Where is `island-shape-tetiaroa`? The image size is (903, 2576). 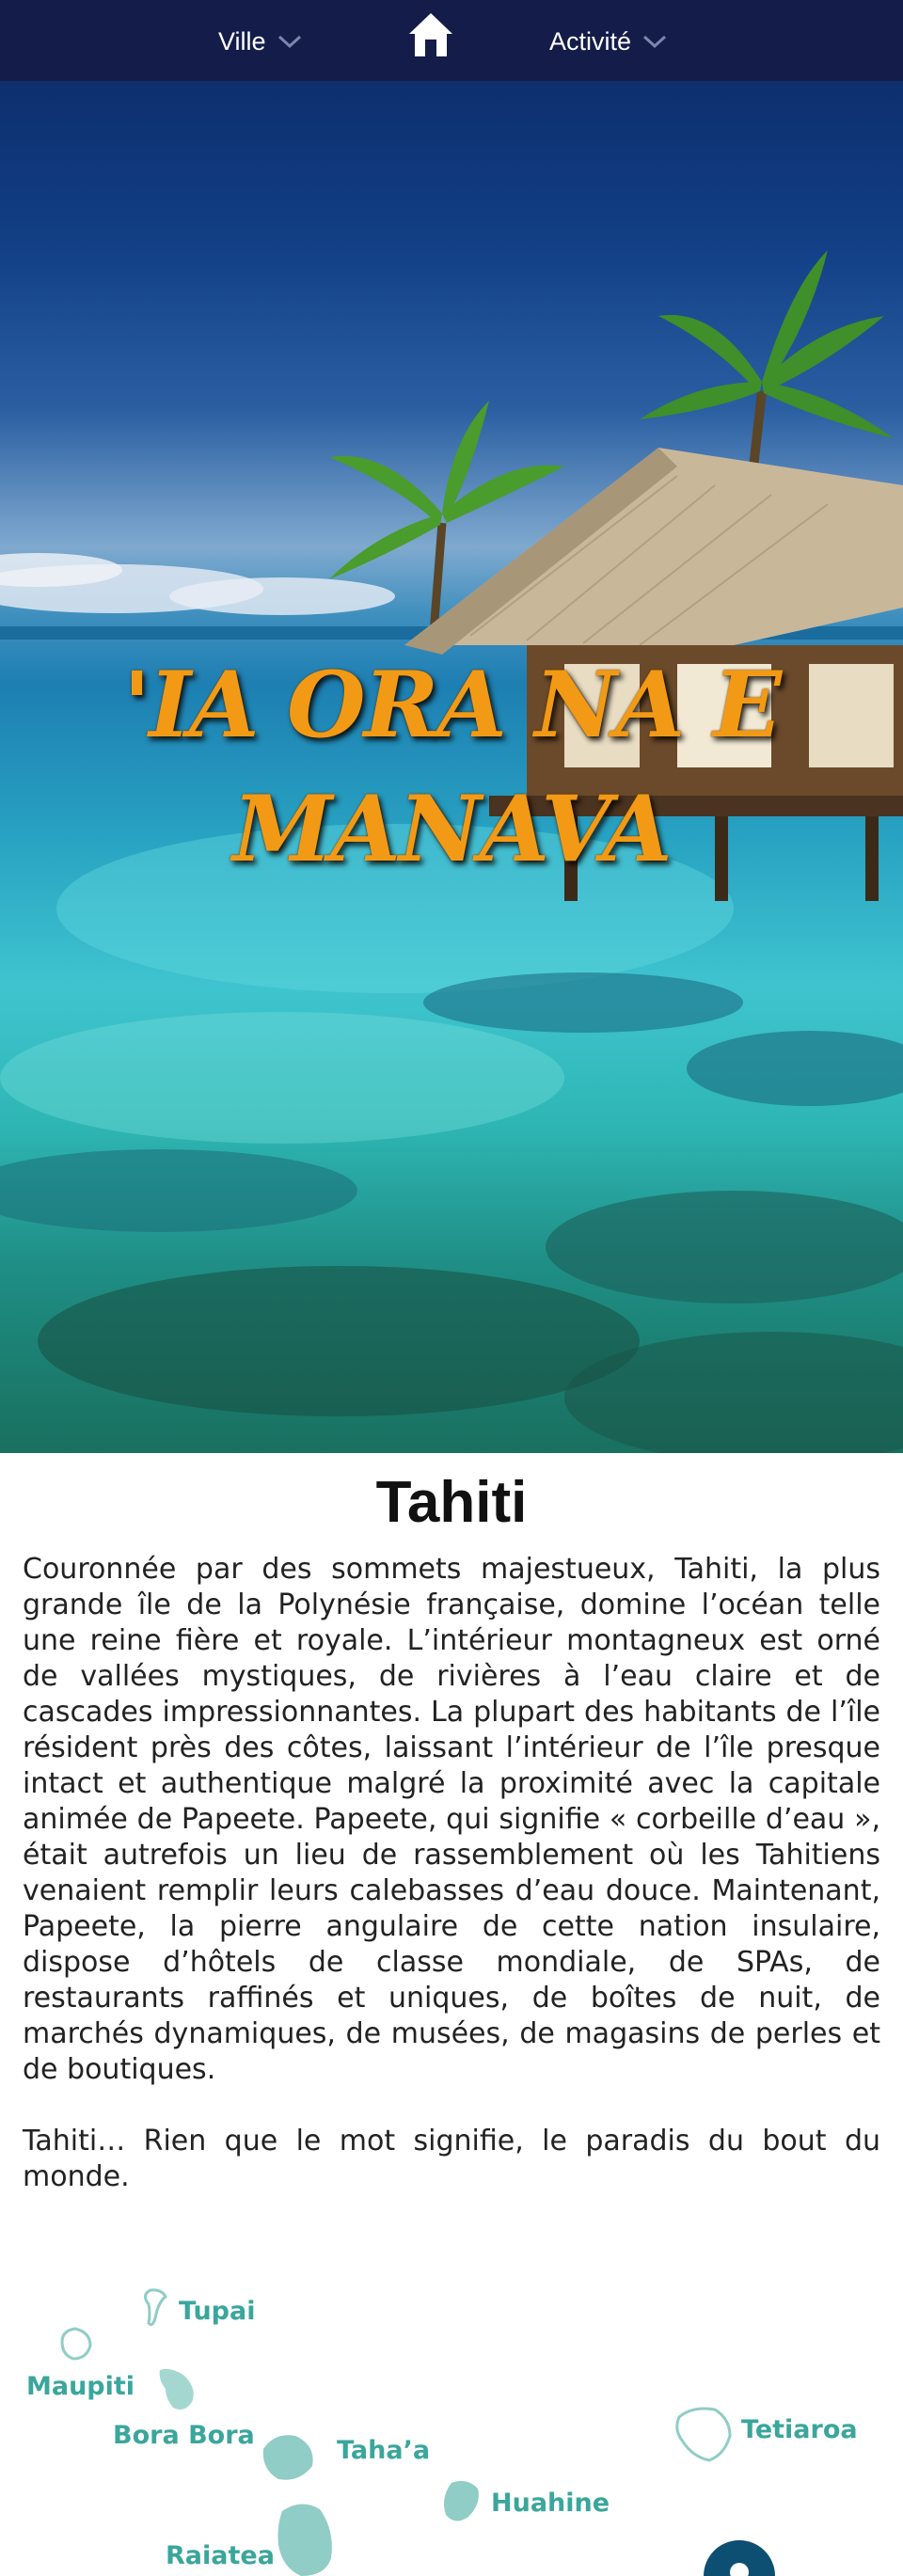 island-shape-tetiaroa is located at coordinates (703, 2434).